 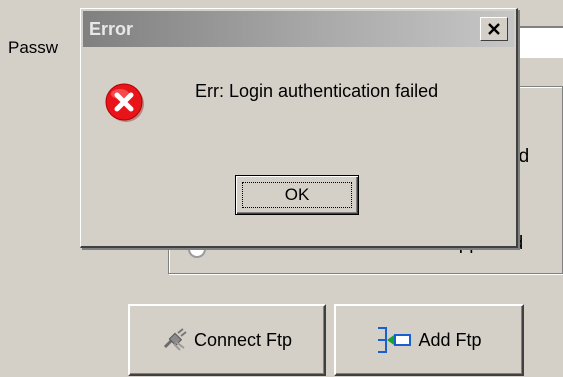 I want to click on add-ftp-button: Add Ftp, so click(x=429, y=340).